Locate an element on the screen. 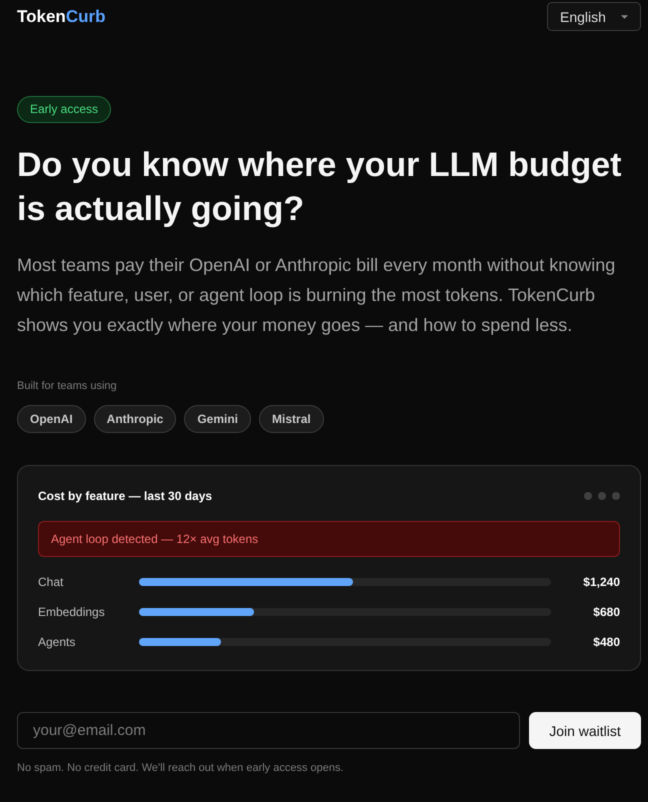 This screenshot has width=648, height=802. feature-label: Agents is located at coordinates (57, 642).